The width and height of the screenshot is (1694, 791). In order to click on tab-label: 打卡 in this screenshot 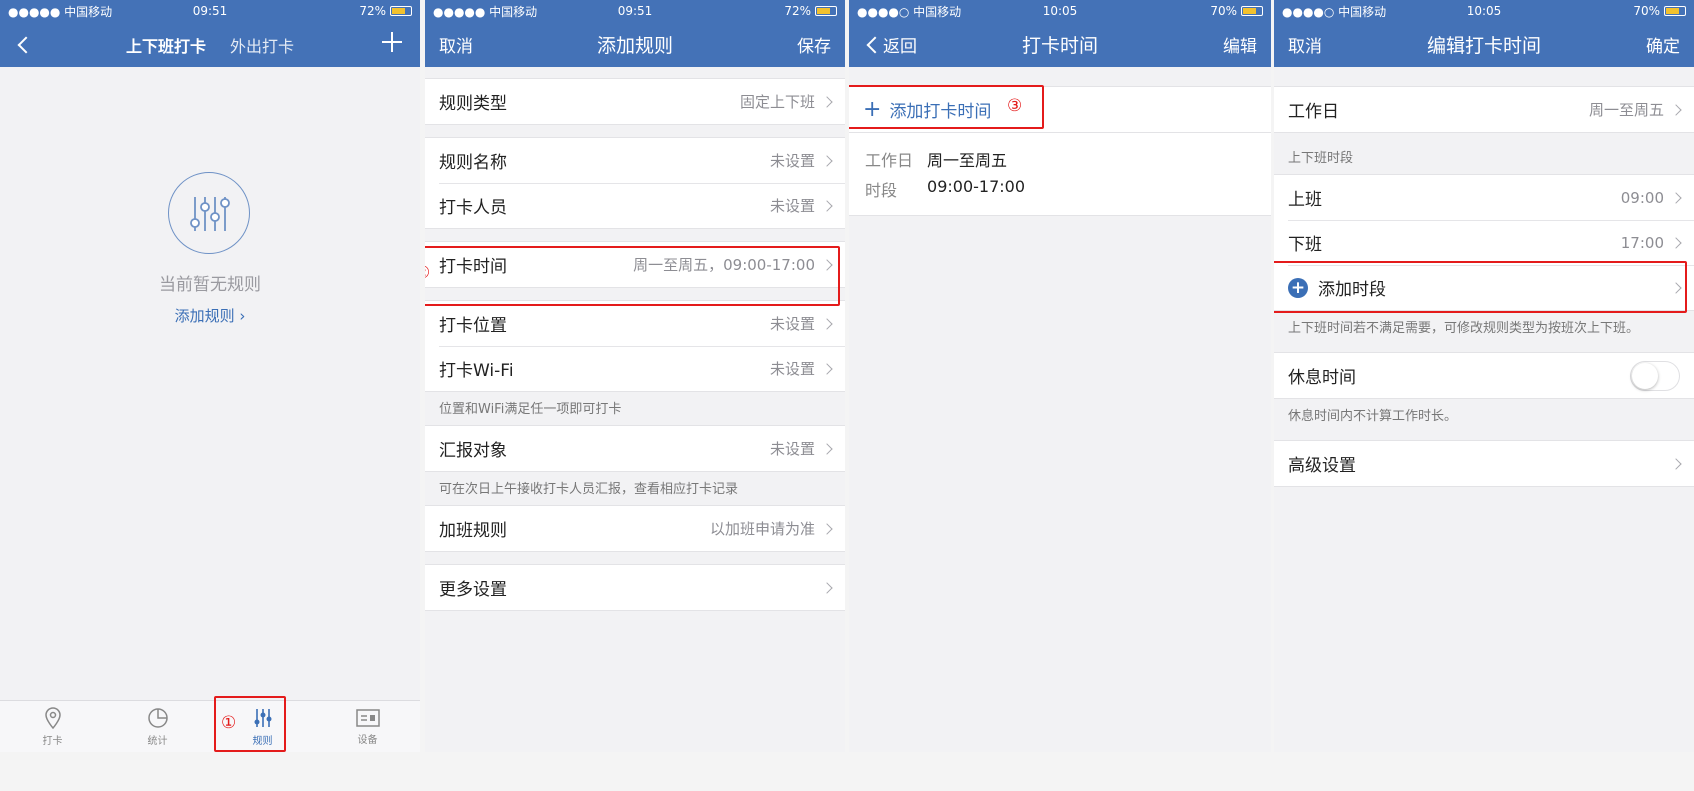, I will do `click(52, 741)`.